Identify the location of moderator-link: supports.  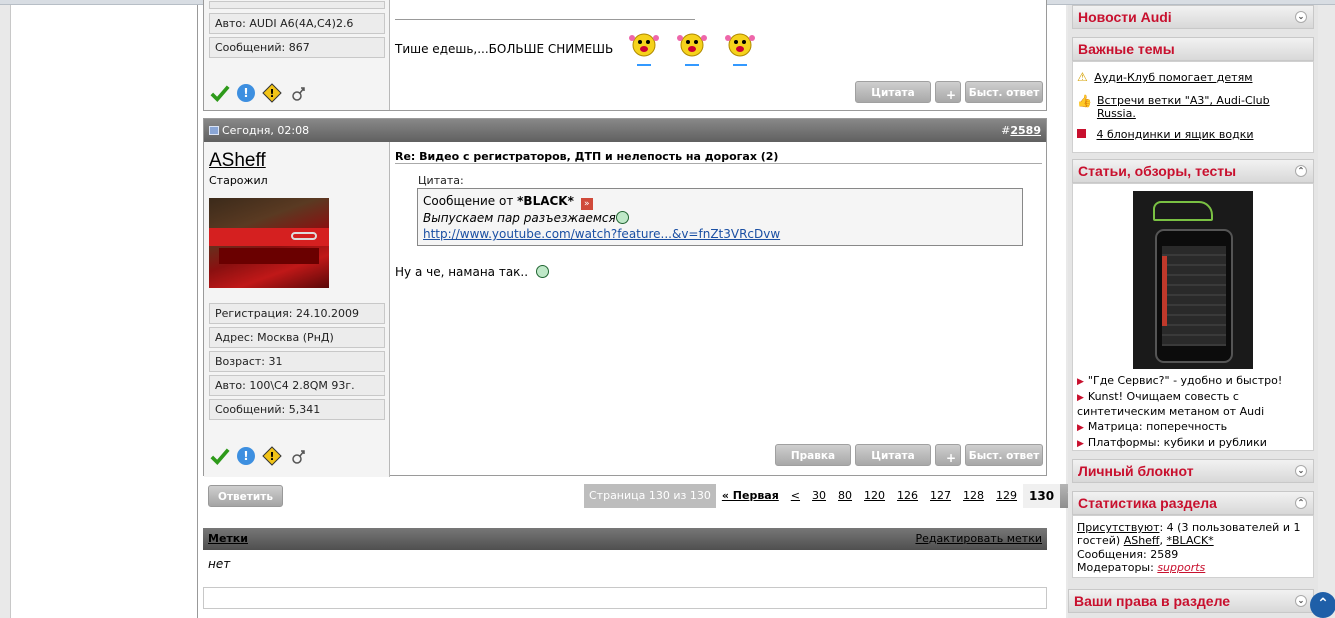
(1181, 567).